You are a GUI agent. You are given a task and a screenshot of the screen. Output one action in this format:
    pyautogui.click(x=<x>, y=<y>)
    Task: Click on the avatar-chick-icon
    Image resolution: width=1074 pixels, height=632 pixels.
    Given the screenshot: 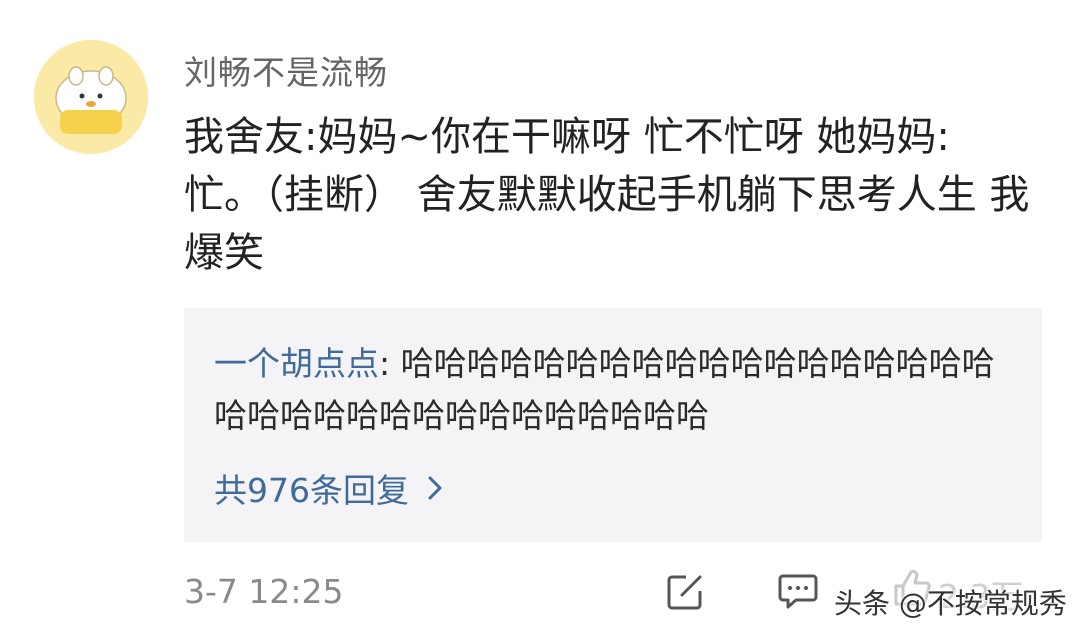 What is the action you would take?
    pyautogui.click(x=91, y=97)
    